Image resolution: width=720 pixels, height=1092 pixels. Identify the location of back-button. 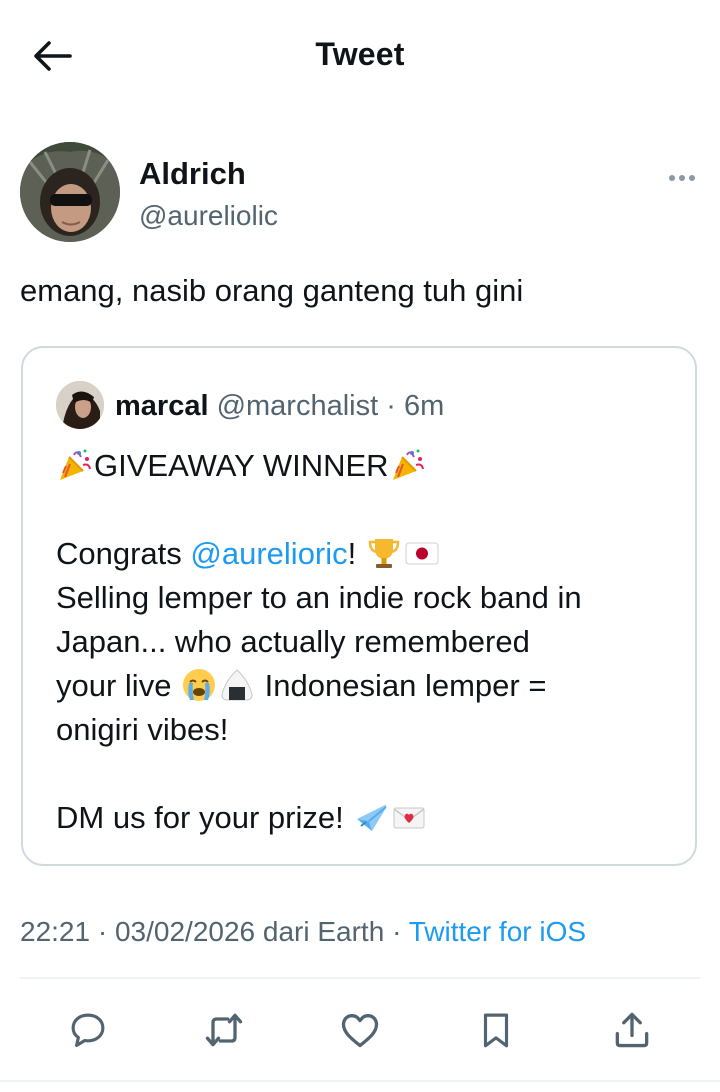
(52, 56).